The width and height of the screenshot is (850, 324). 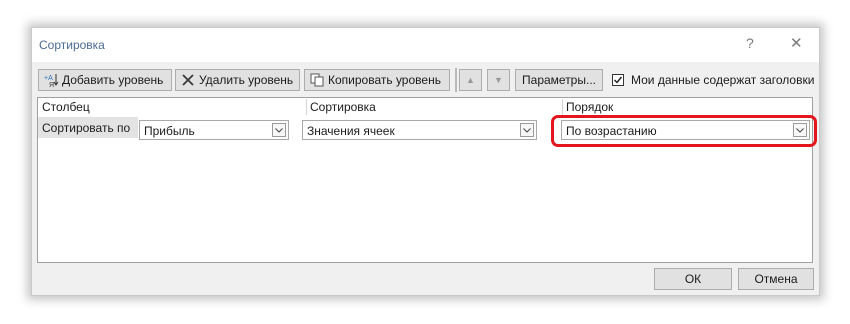 What do you see at coordinates (684, 131) in the screenshot?
I see `order-highlight-annotation` at bounding box center [684, 131].